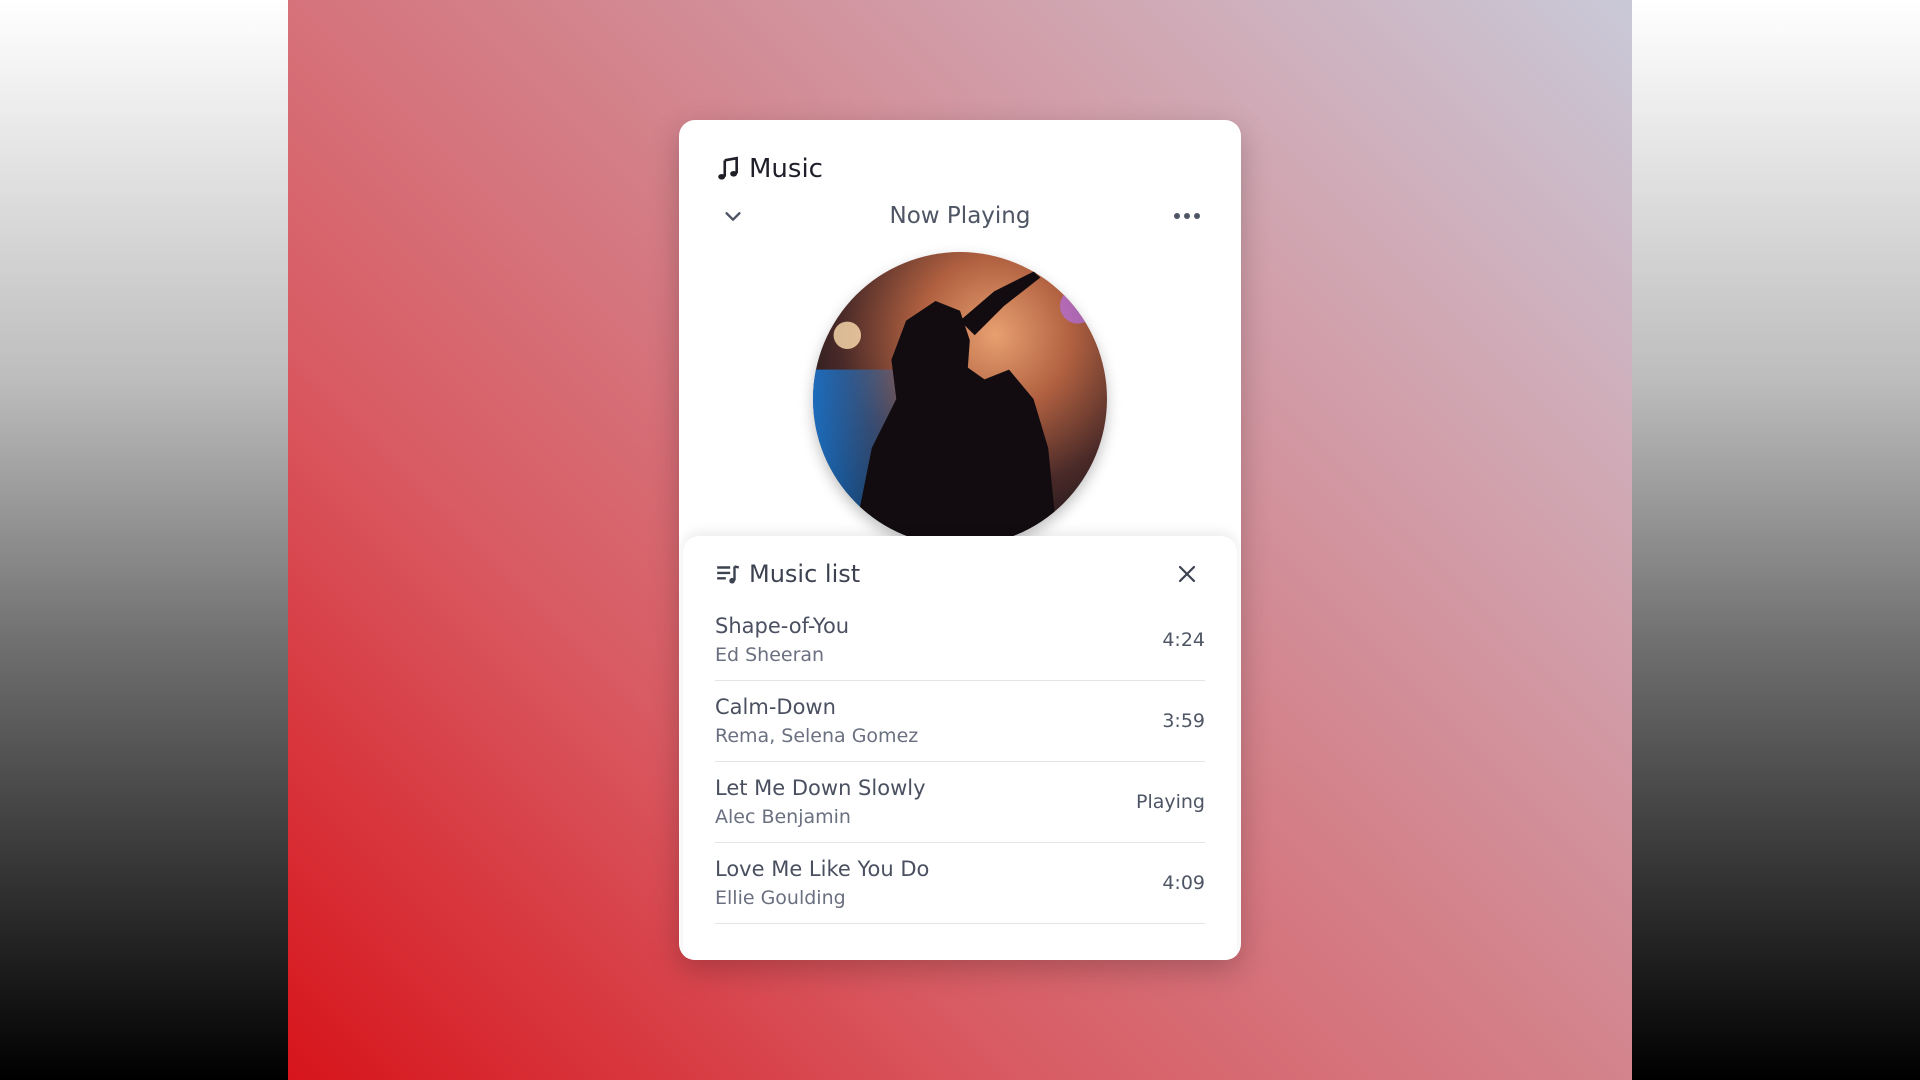  I want to click on music-list-title: Music list, so click(805, 574).